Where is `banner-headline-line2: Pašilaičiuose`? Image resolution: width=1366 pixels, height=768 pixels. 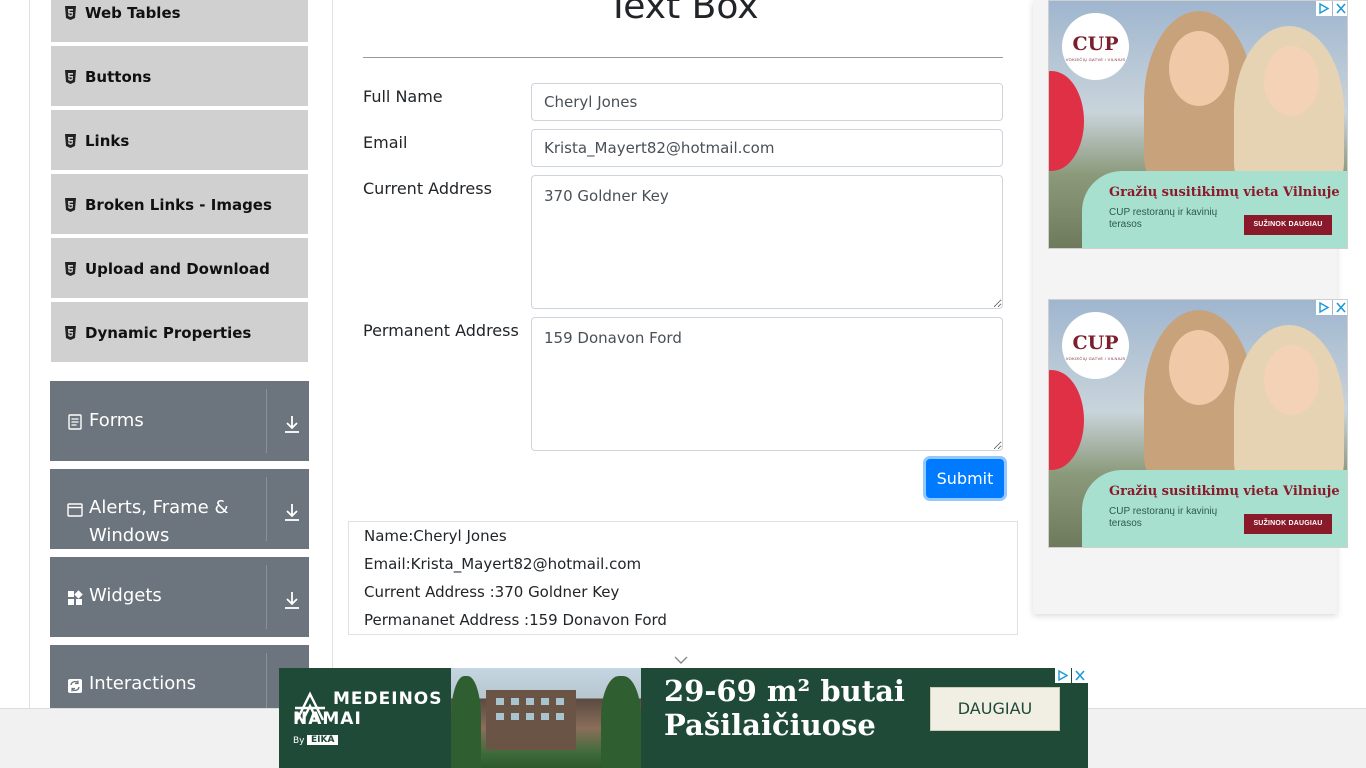
banner-headline-line2: Pašilaičiuose is located at coordinates (770, 725).